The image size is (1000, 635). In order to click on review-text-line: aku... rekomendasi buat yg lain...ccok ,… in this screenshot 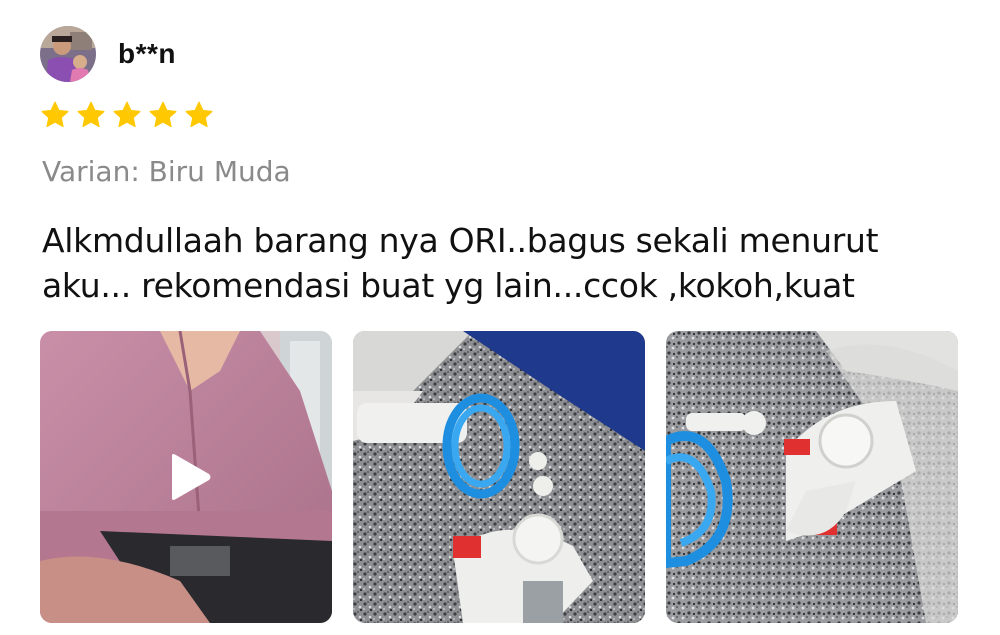, I will do `click(448, 285)`.